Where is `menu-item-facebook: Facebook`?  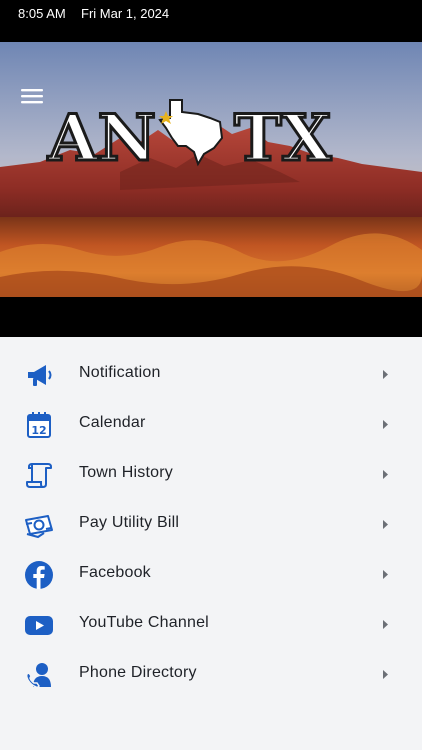 menu-item-facebook: Facebook is located at coordinates (211, 575).